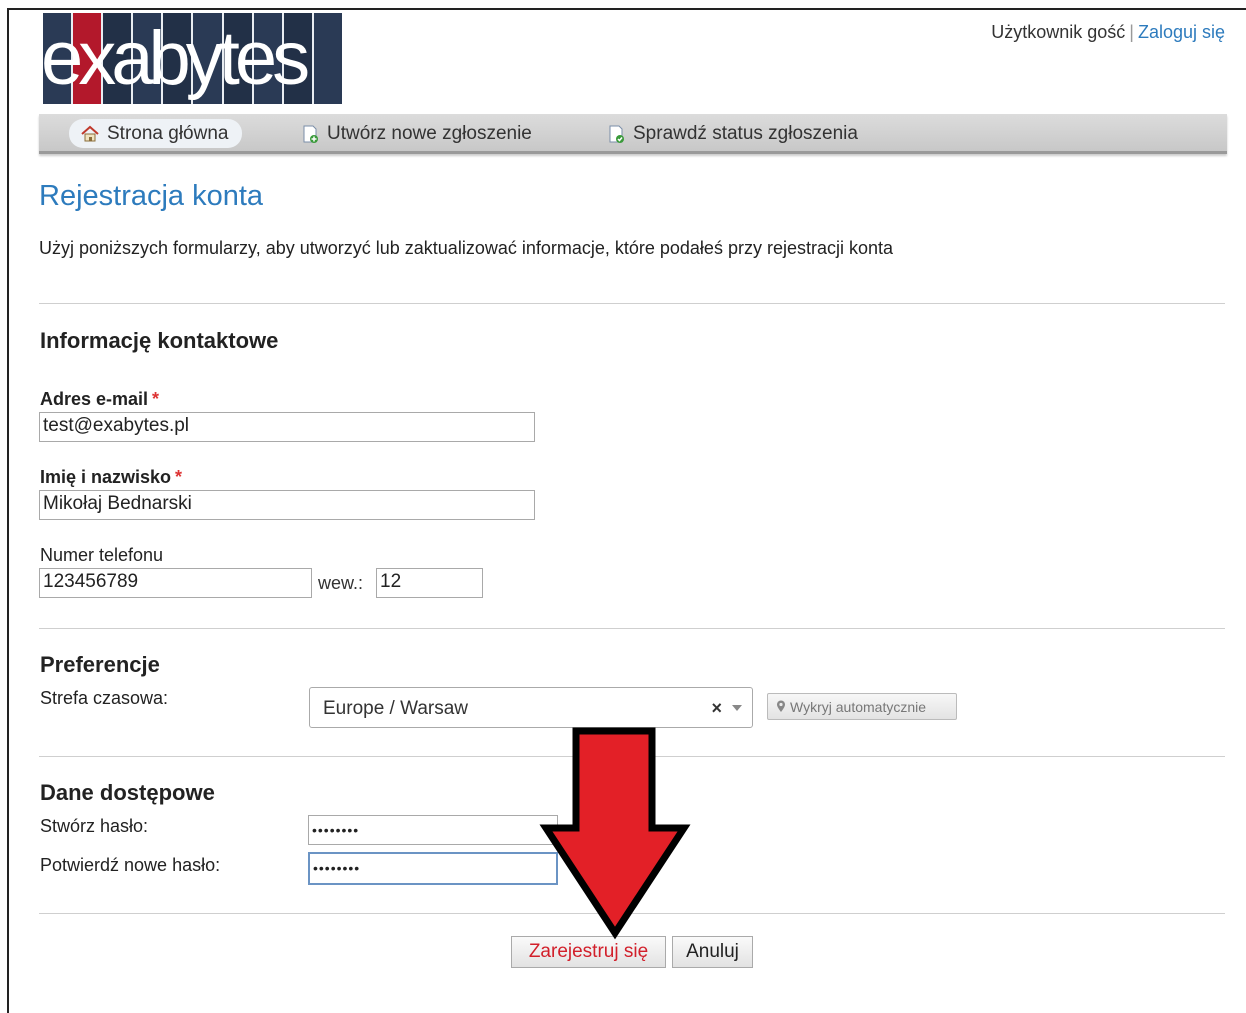  What do you see at coordinates (310, 134) in the screenshot?
I see `new-ticket-icon` at bounding box center [310, 134].